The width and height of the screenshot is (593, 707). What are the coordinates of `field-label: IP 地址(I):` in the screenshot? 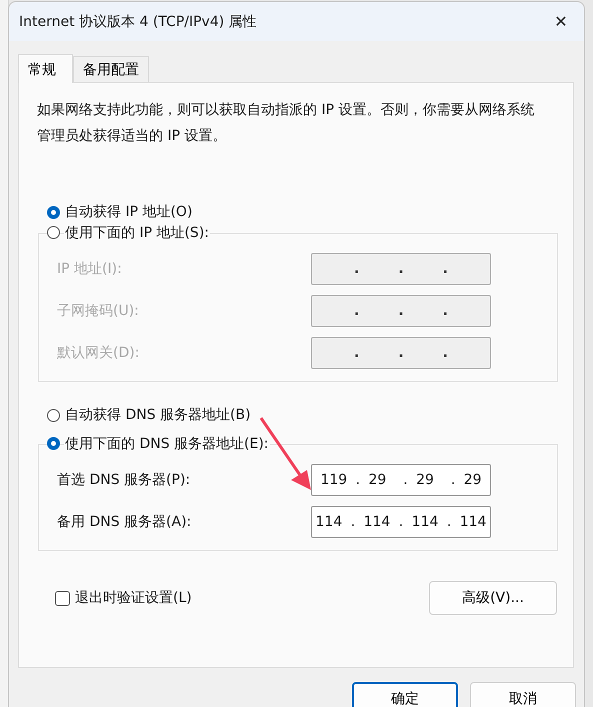 It's located at (89, 269).